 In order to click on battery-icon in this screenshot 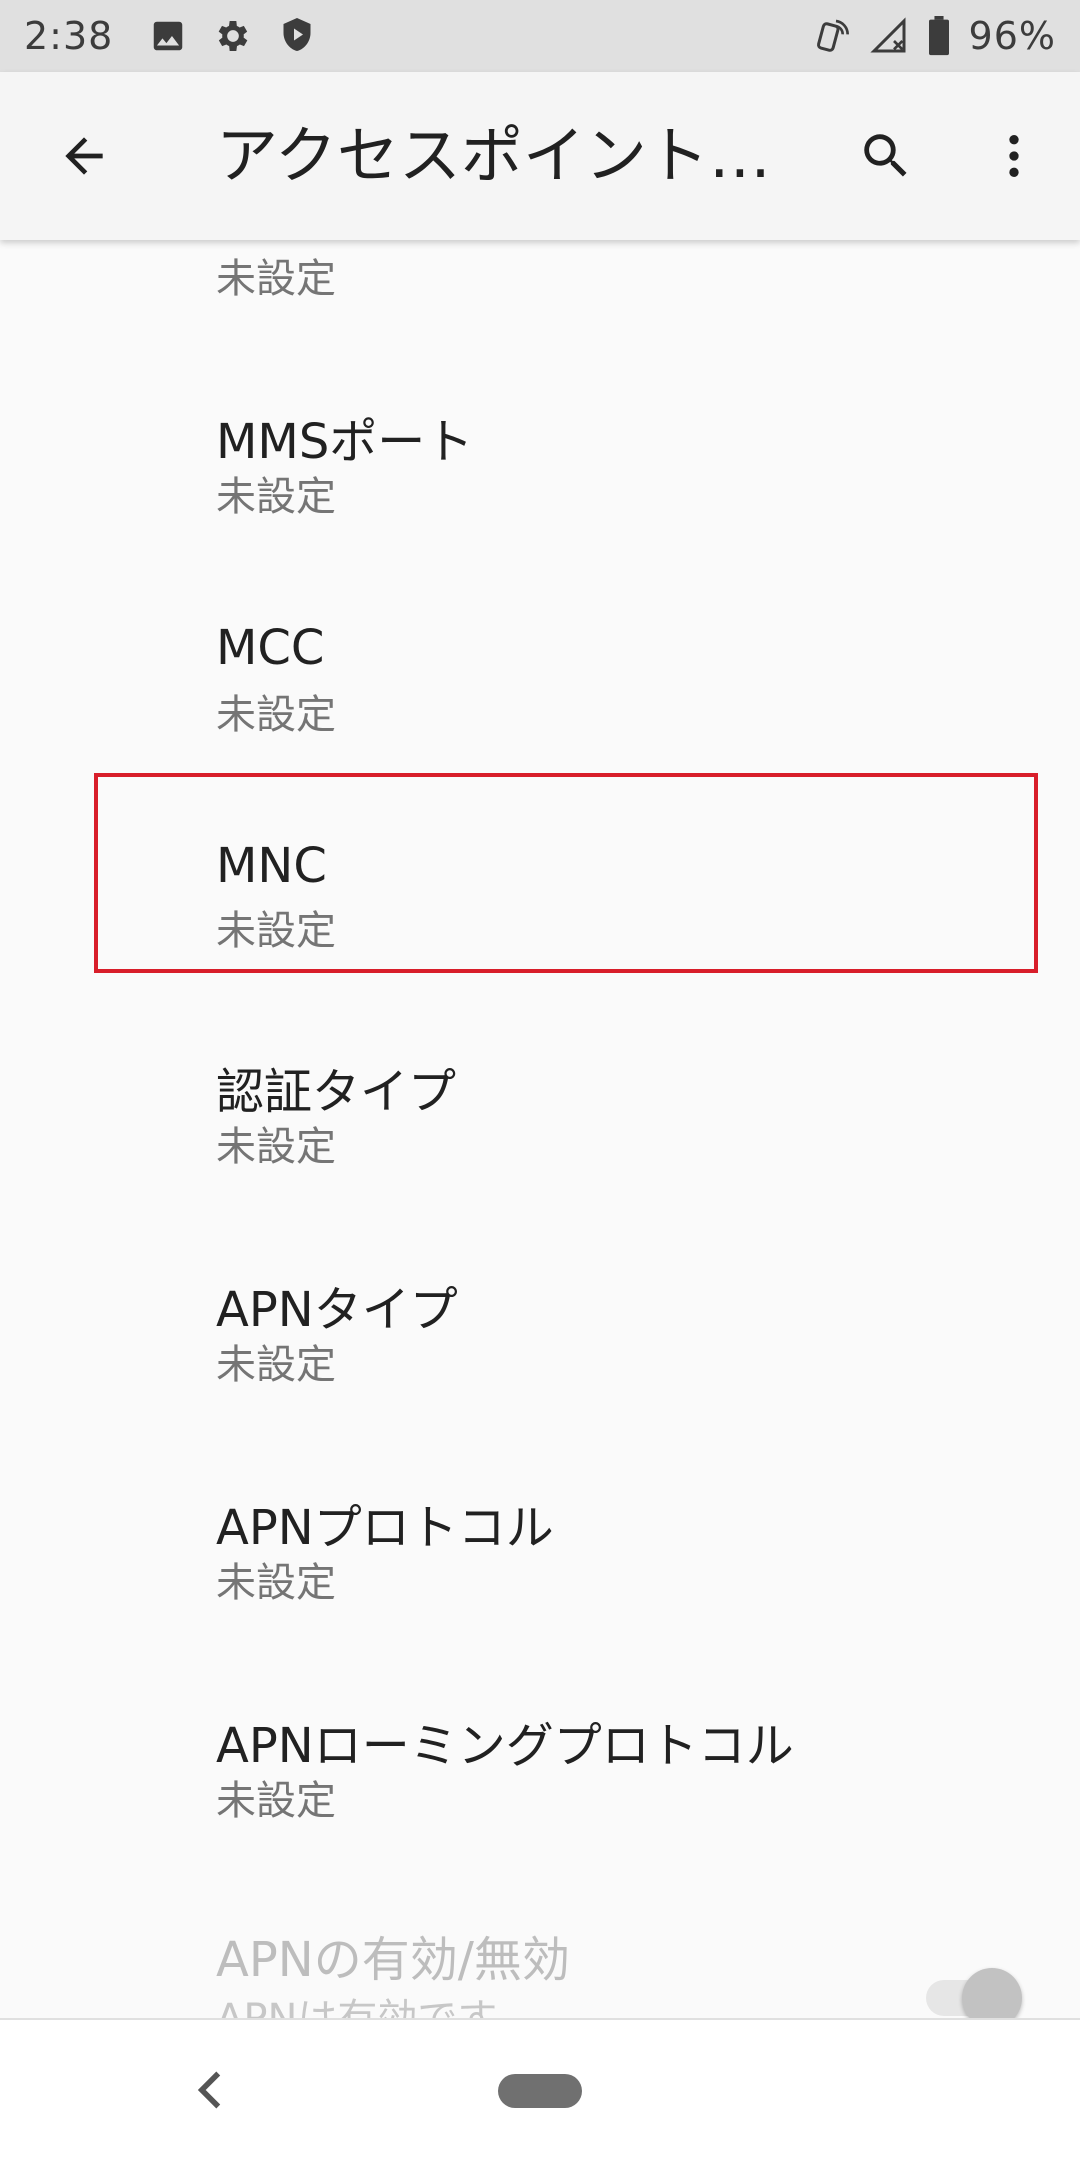, I will do `click(939, 36)`.